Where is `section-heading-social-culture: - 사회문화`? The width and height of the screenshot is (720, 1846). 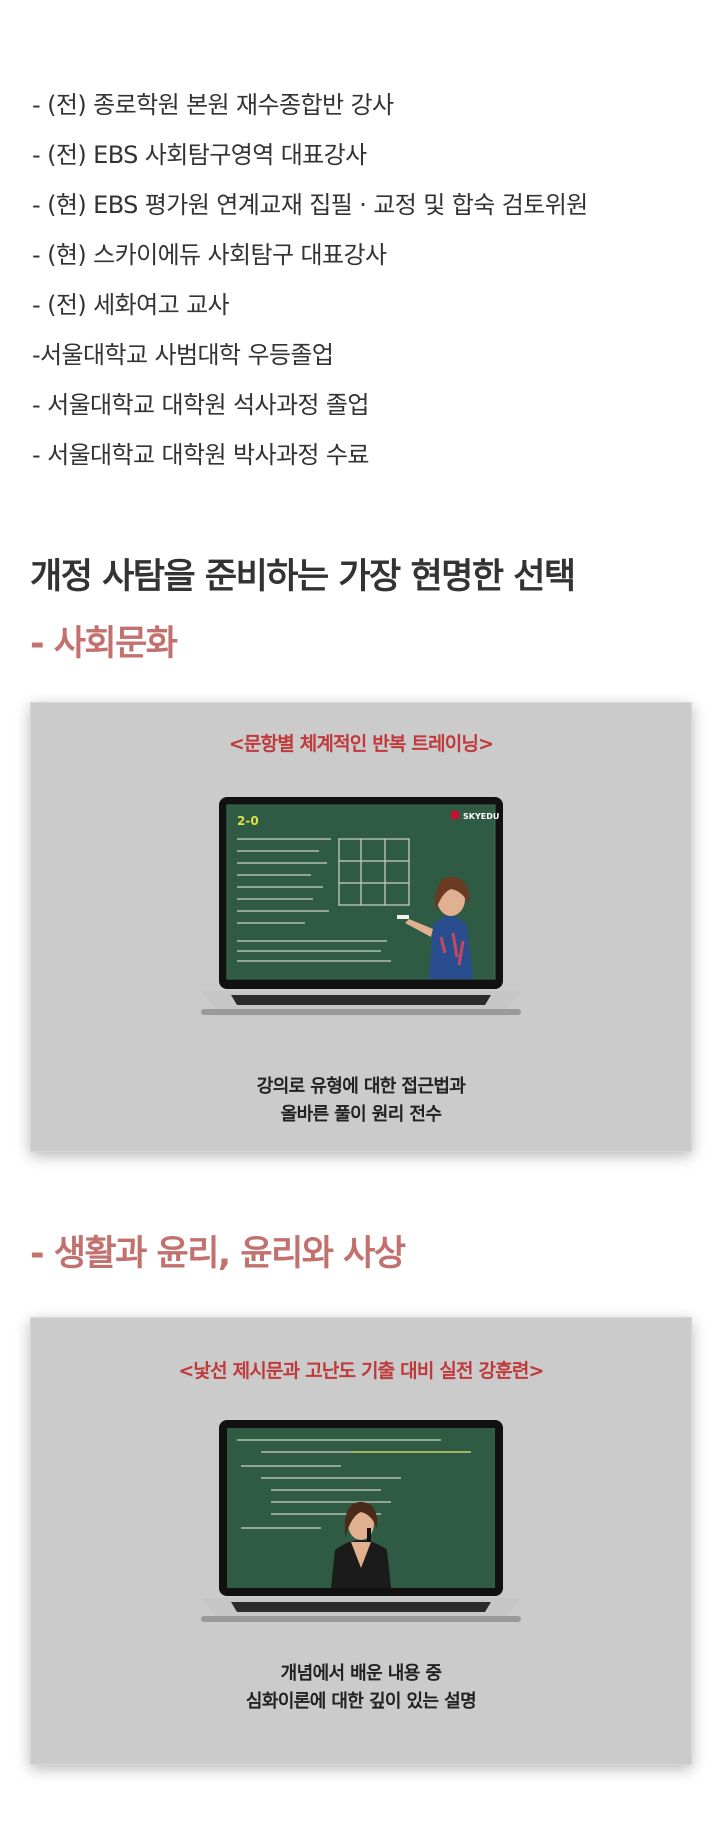
section-heading-social-culture: - 사회문화 is located at coordinates (104, 644).